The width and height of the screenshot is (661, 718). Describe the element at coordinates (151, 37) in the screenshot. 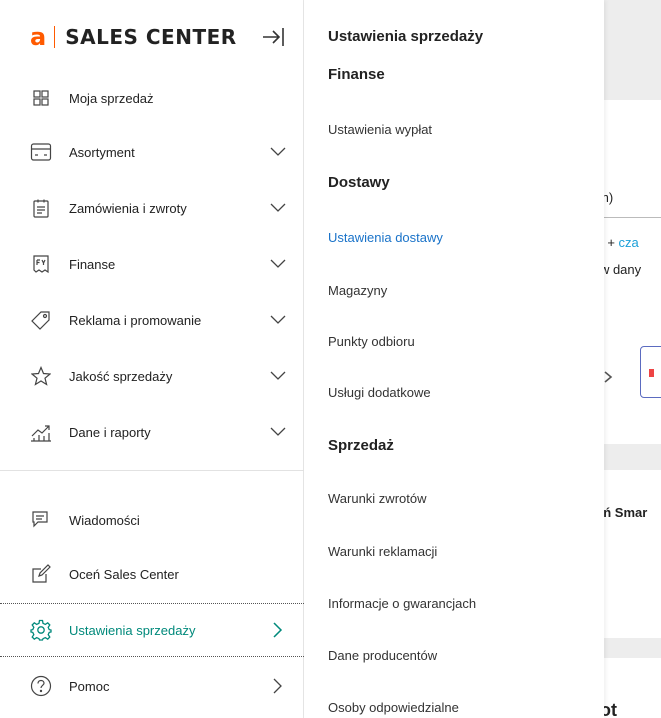

I see `brand-name: SALES CENTER` at that location.